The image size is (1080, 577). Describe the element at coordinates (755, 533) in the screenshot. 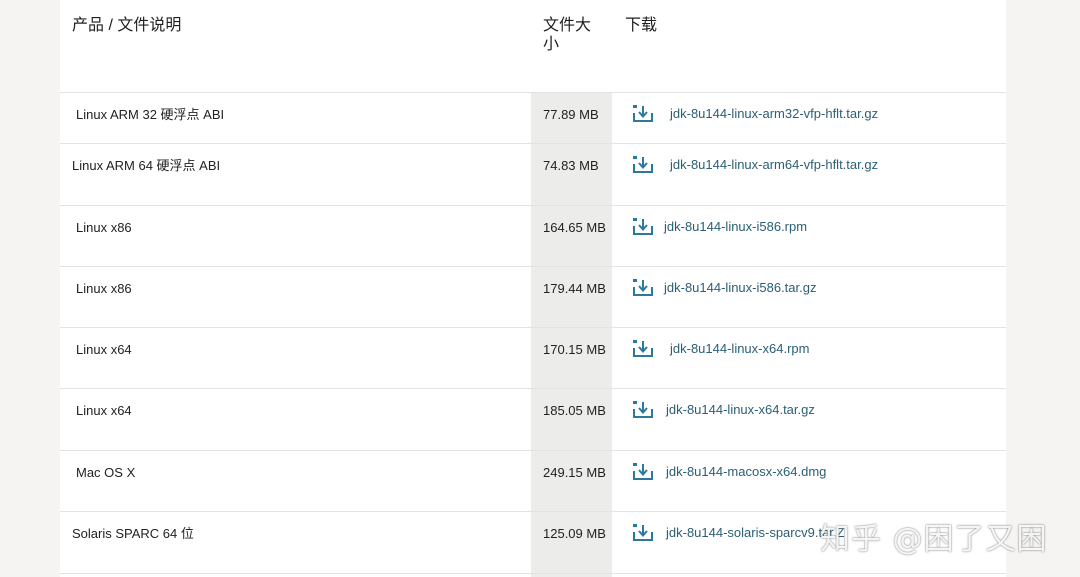

I see `download-filename: jdk-8u144-solaris-sparcv9.tar.Z` at that location.